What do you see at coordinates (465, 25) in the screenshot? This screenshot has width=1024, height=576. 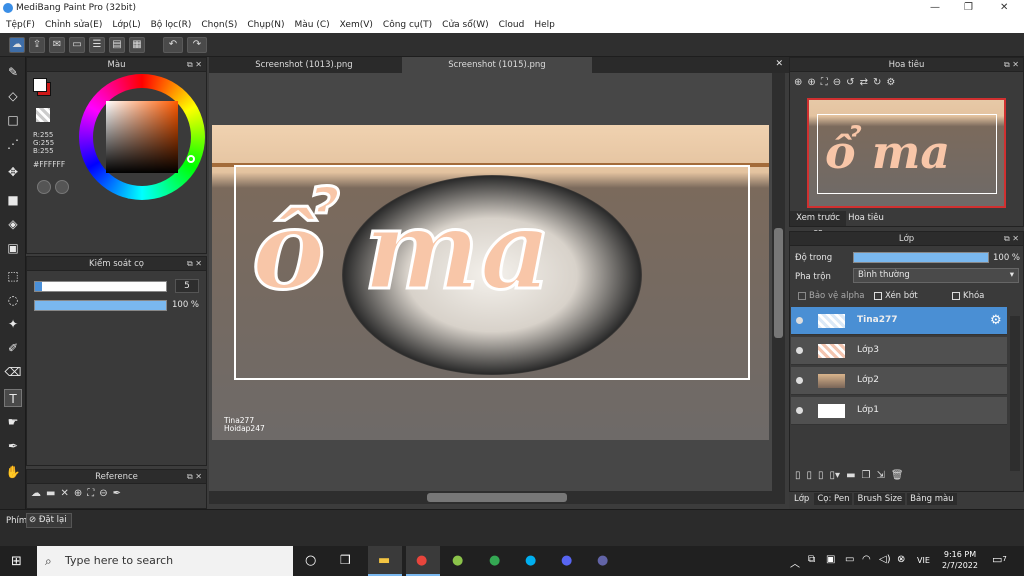 I see `menu-window: Cửa sổ(W)` at bounding box center [465, 25].